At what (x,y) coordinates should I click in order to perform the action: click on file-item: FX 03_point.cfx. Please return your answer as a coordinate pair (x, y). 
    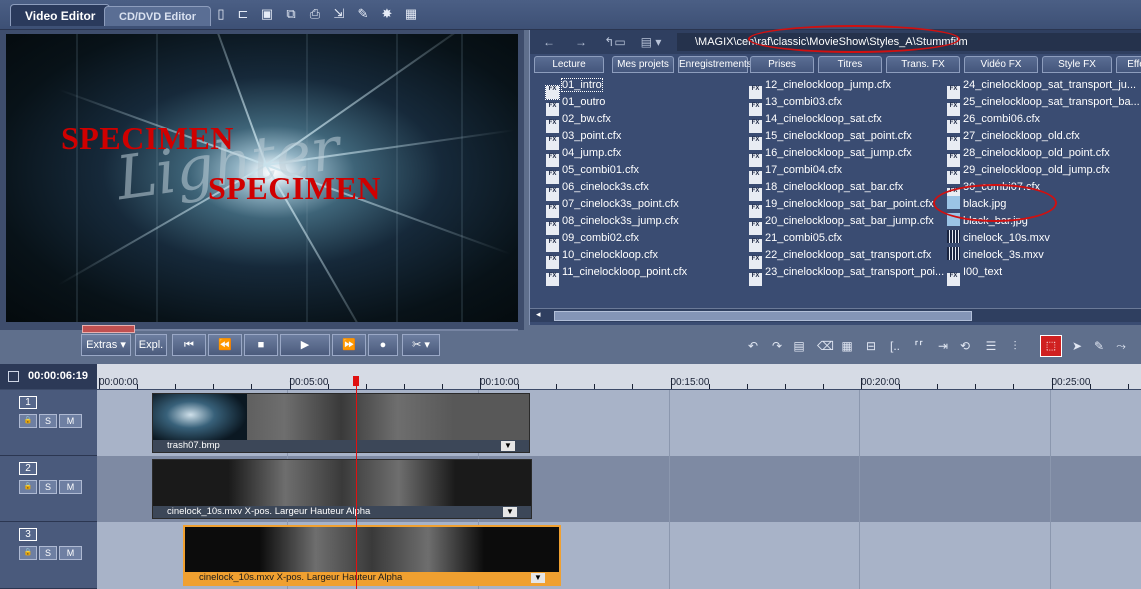
    Looking at the image, I should click on (583, 139).